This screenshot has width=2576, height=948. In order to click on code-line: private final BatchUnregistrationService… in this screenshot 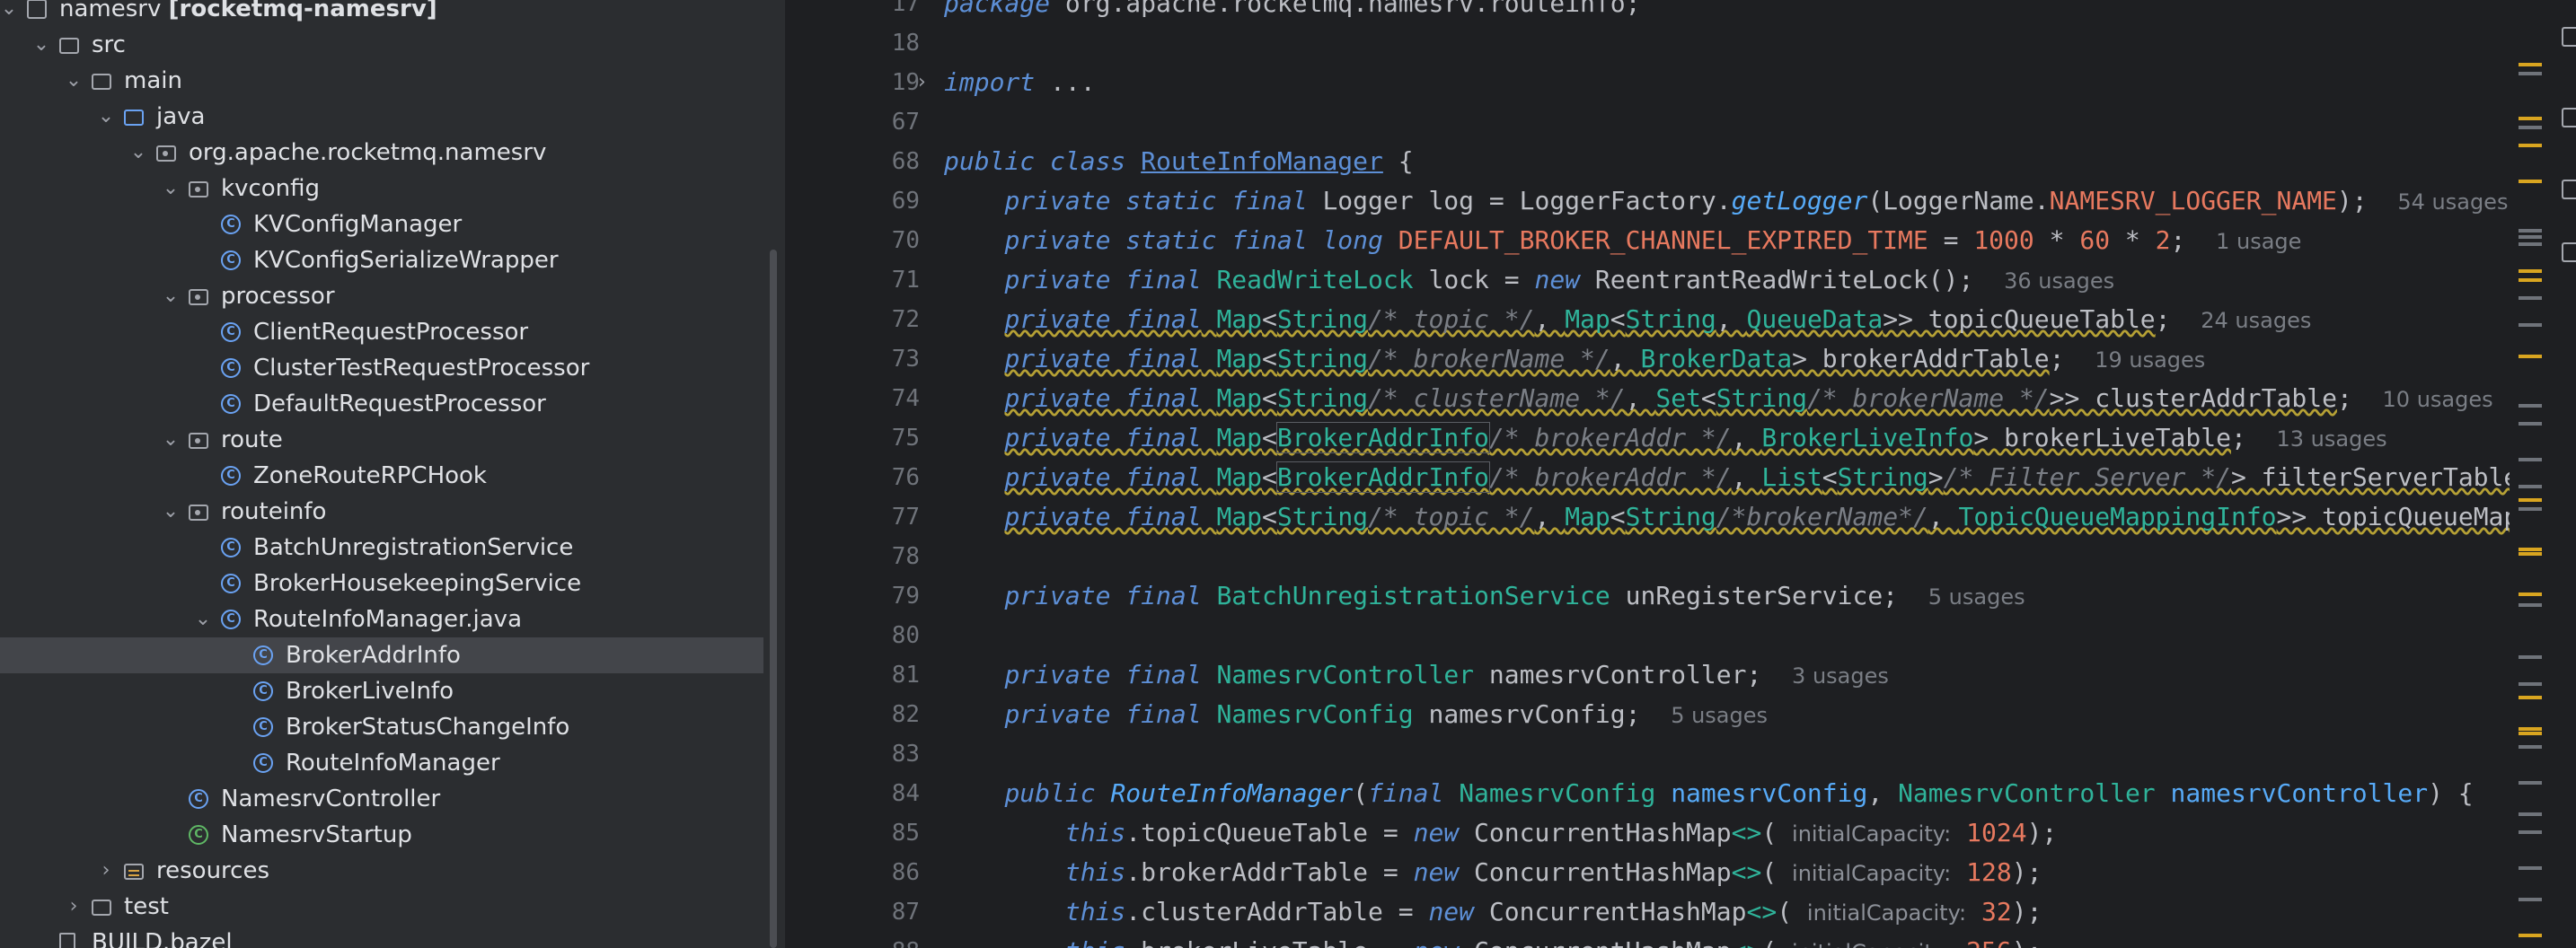, I will do `click(1484, 596)`.